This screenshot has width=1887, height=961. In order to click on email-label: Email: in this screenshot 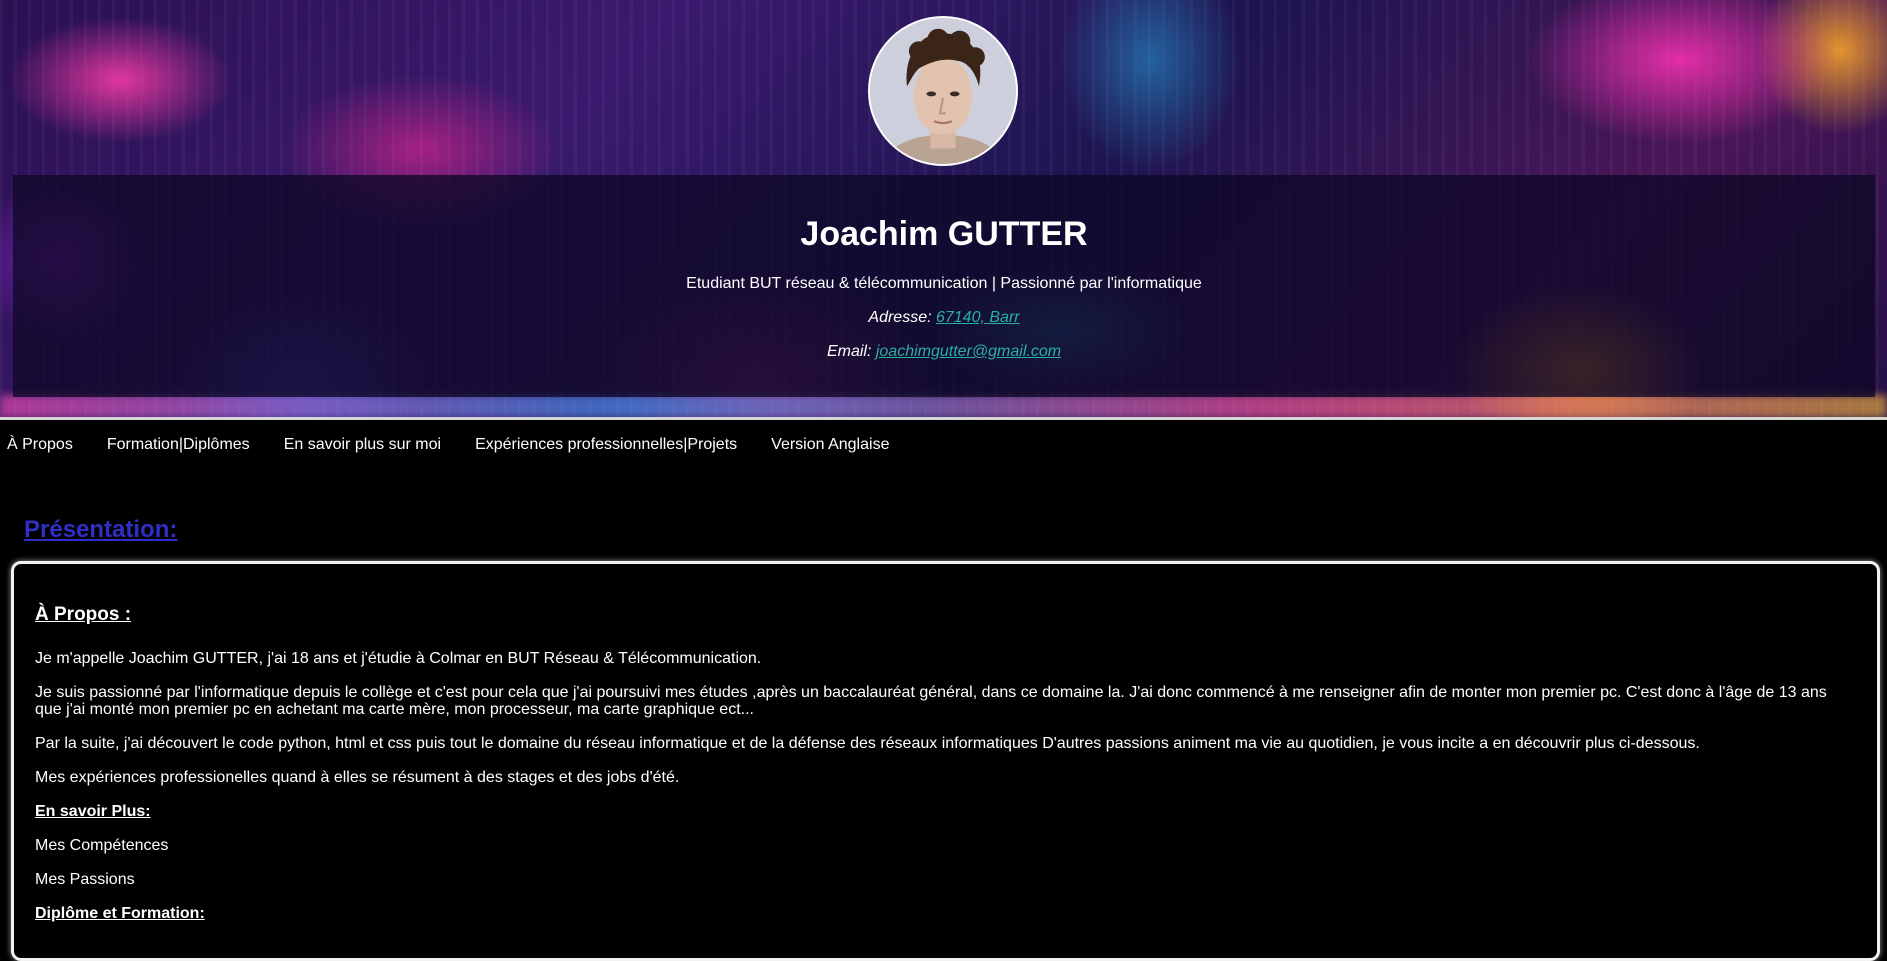, I will do `click(851, 351)`.